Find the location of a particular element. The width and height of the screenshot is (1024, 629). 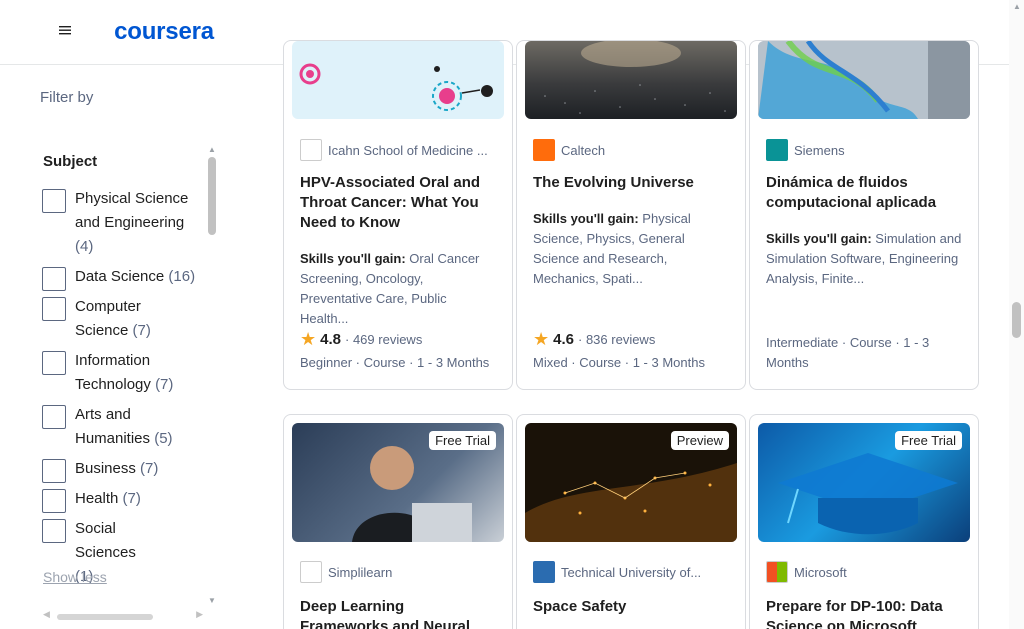

hscrollbar-thumb is located at coordinates (105, 617).